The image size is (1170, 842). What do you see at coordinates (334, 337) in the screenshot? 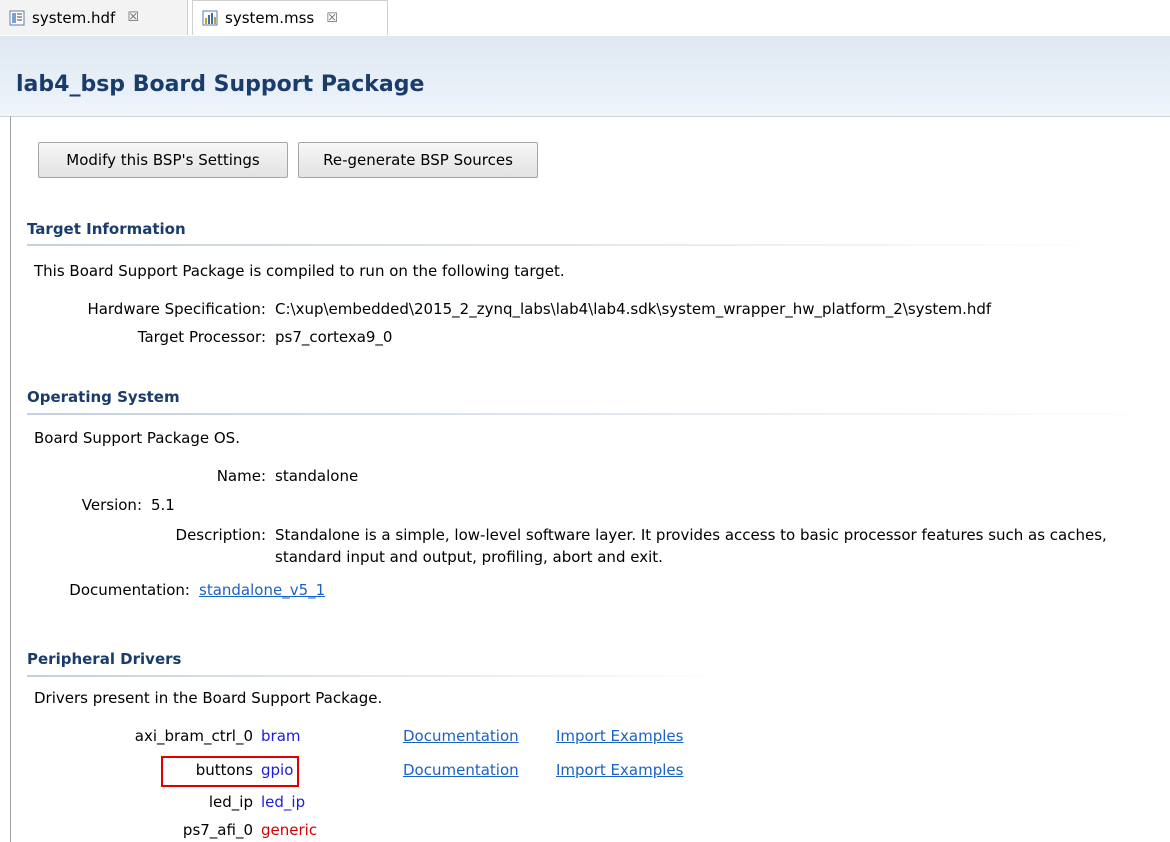
I see `target-processor-value: ps7_cortexa9_0` at bounding box center [334, 337].